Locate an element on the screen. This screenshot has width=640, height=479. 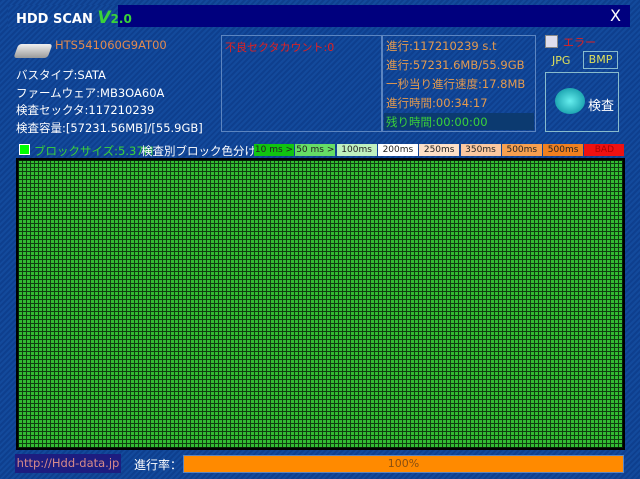
capacity: 検査容量:[57231.56MB]/[55.9GB] is located at coordinates (109, 128).